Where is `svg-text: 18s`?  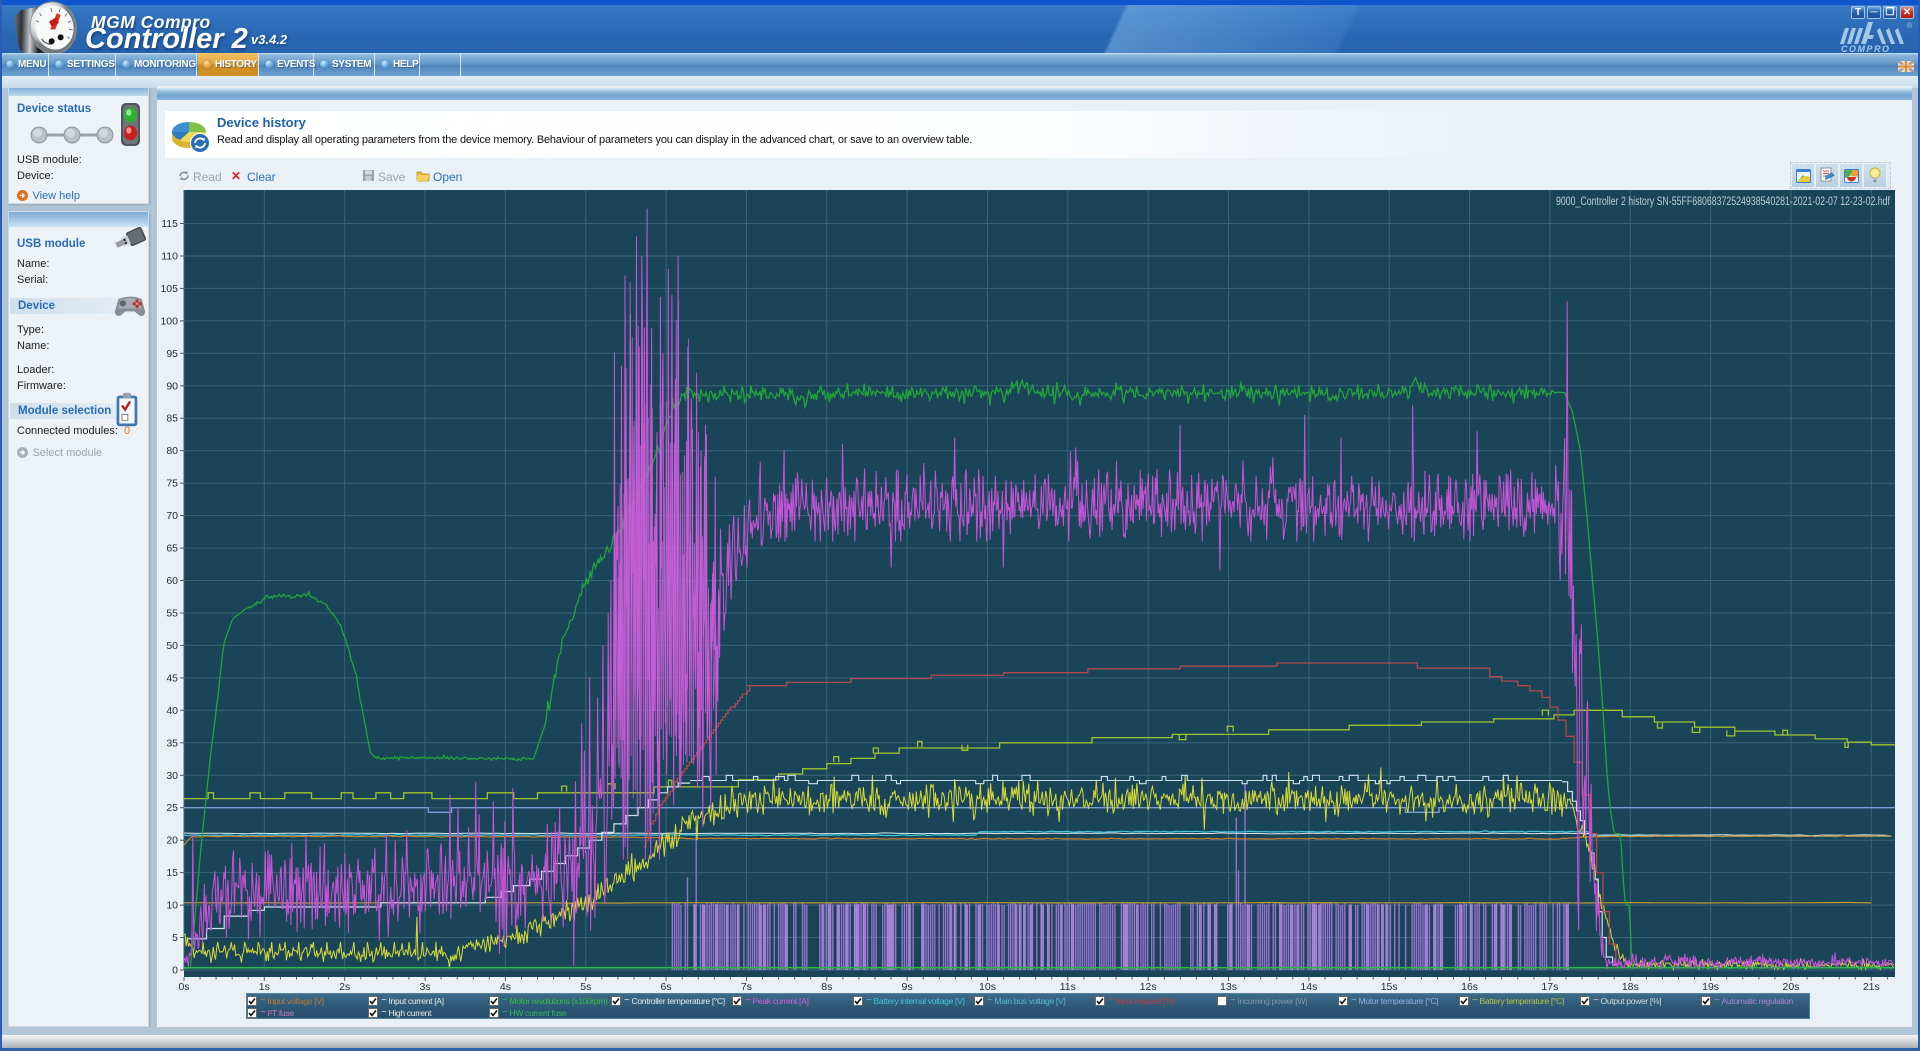 svg-text: 18s is located at coordinates (1630, 987).